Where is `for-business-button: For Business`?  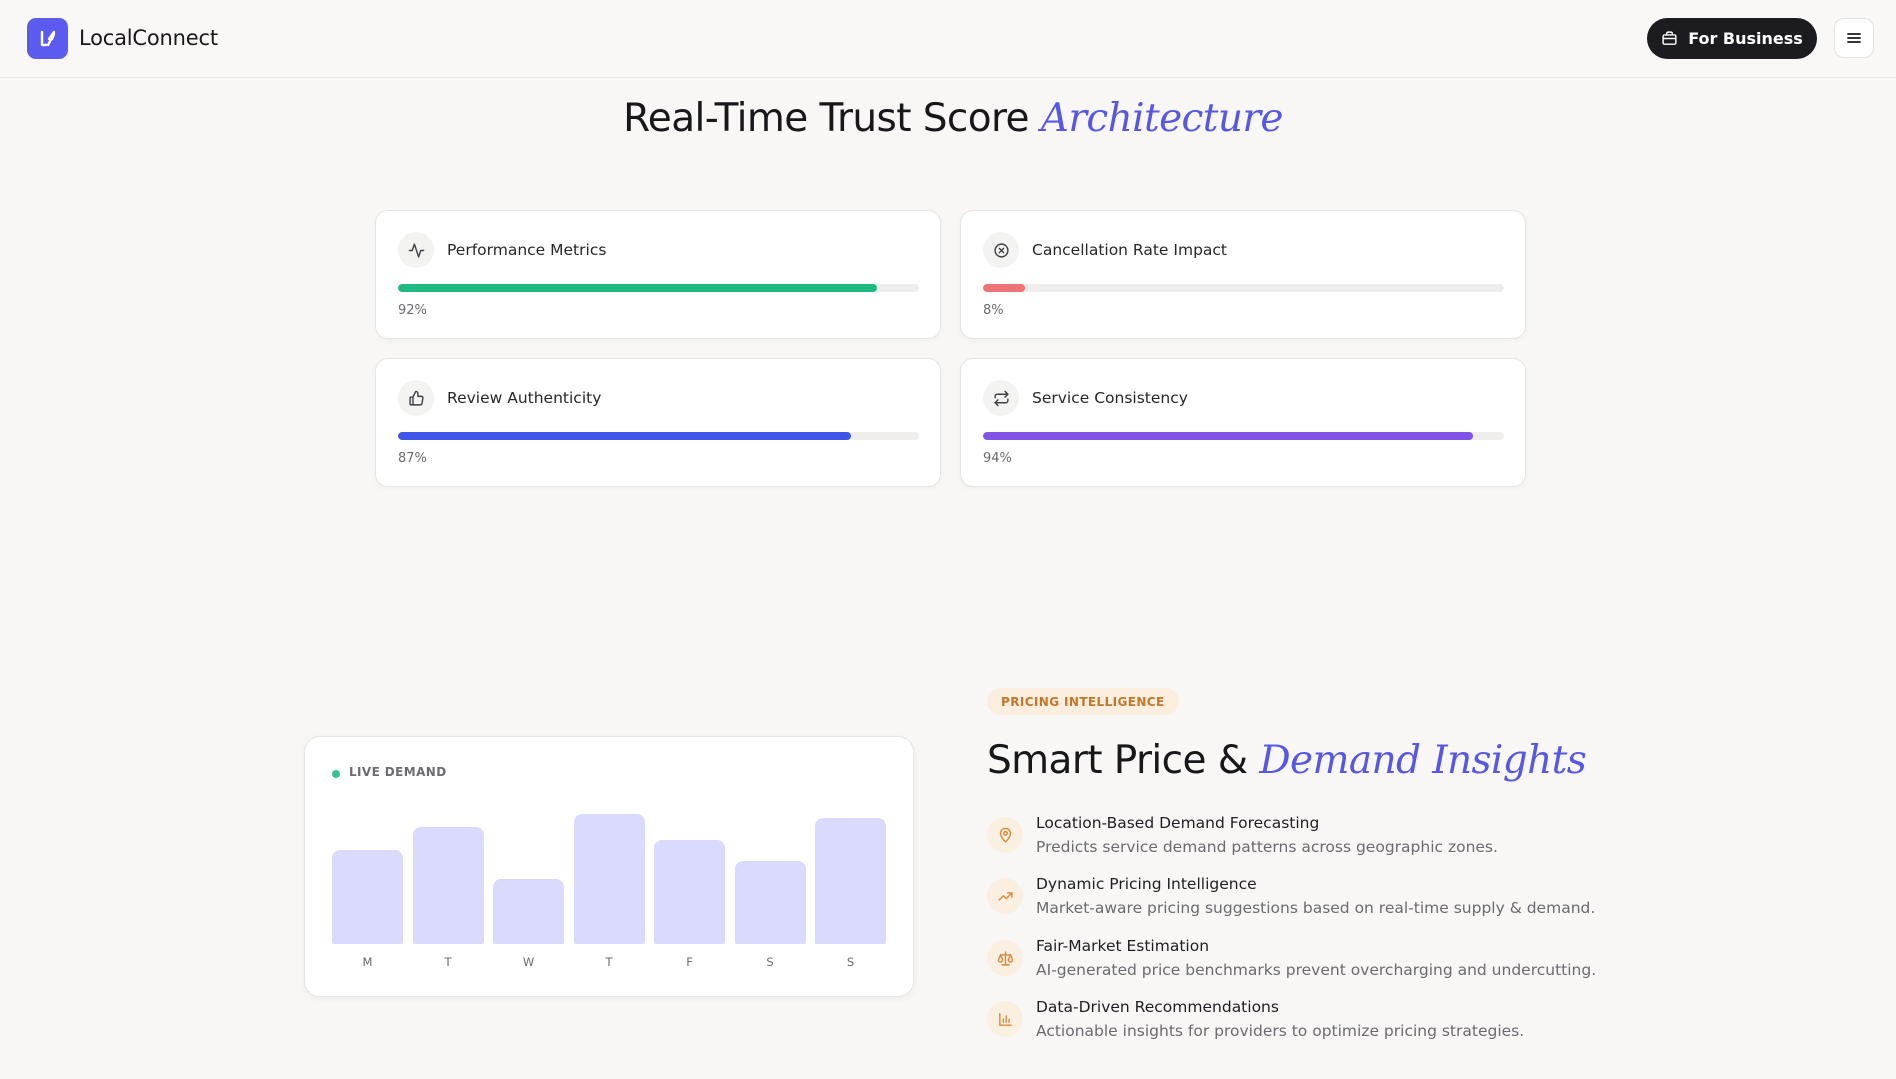
for-business-button: For Business is located at coordinates (1732, 38).